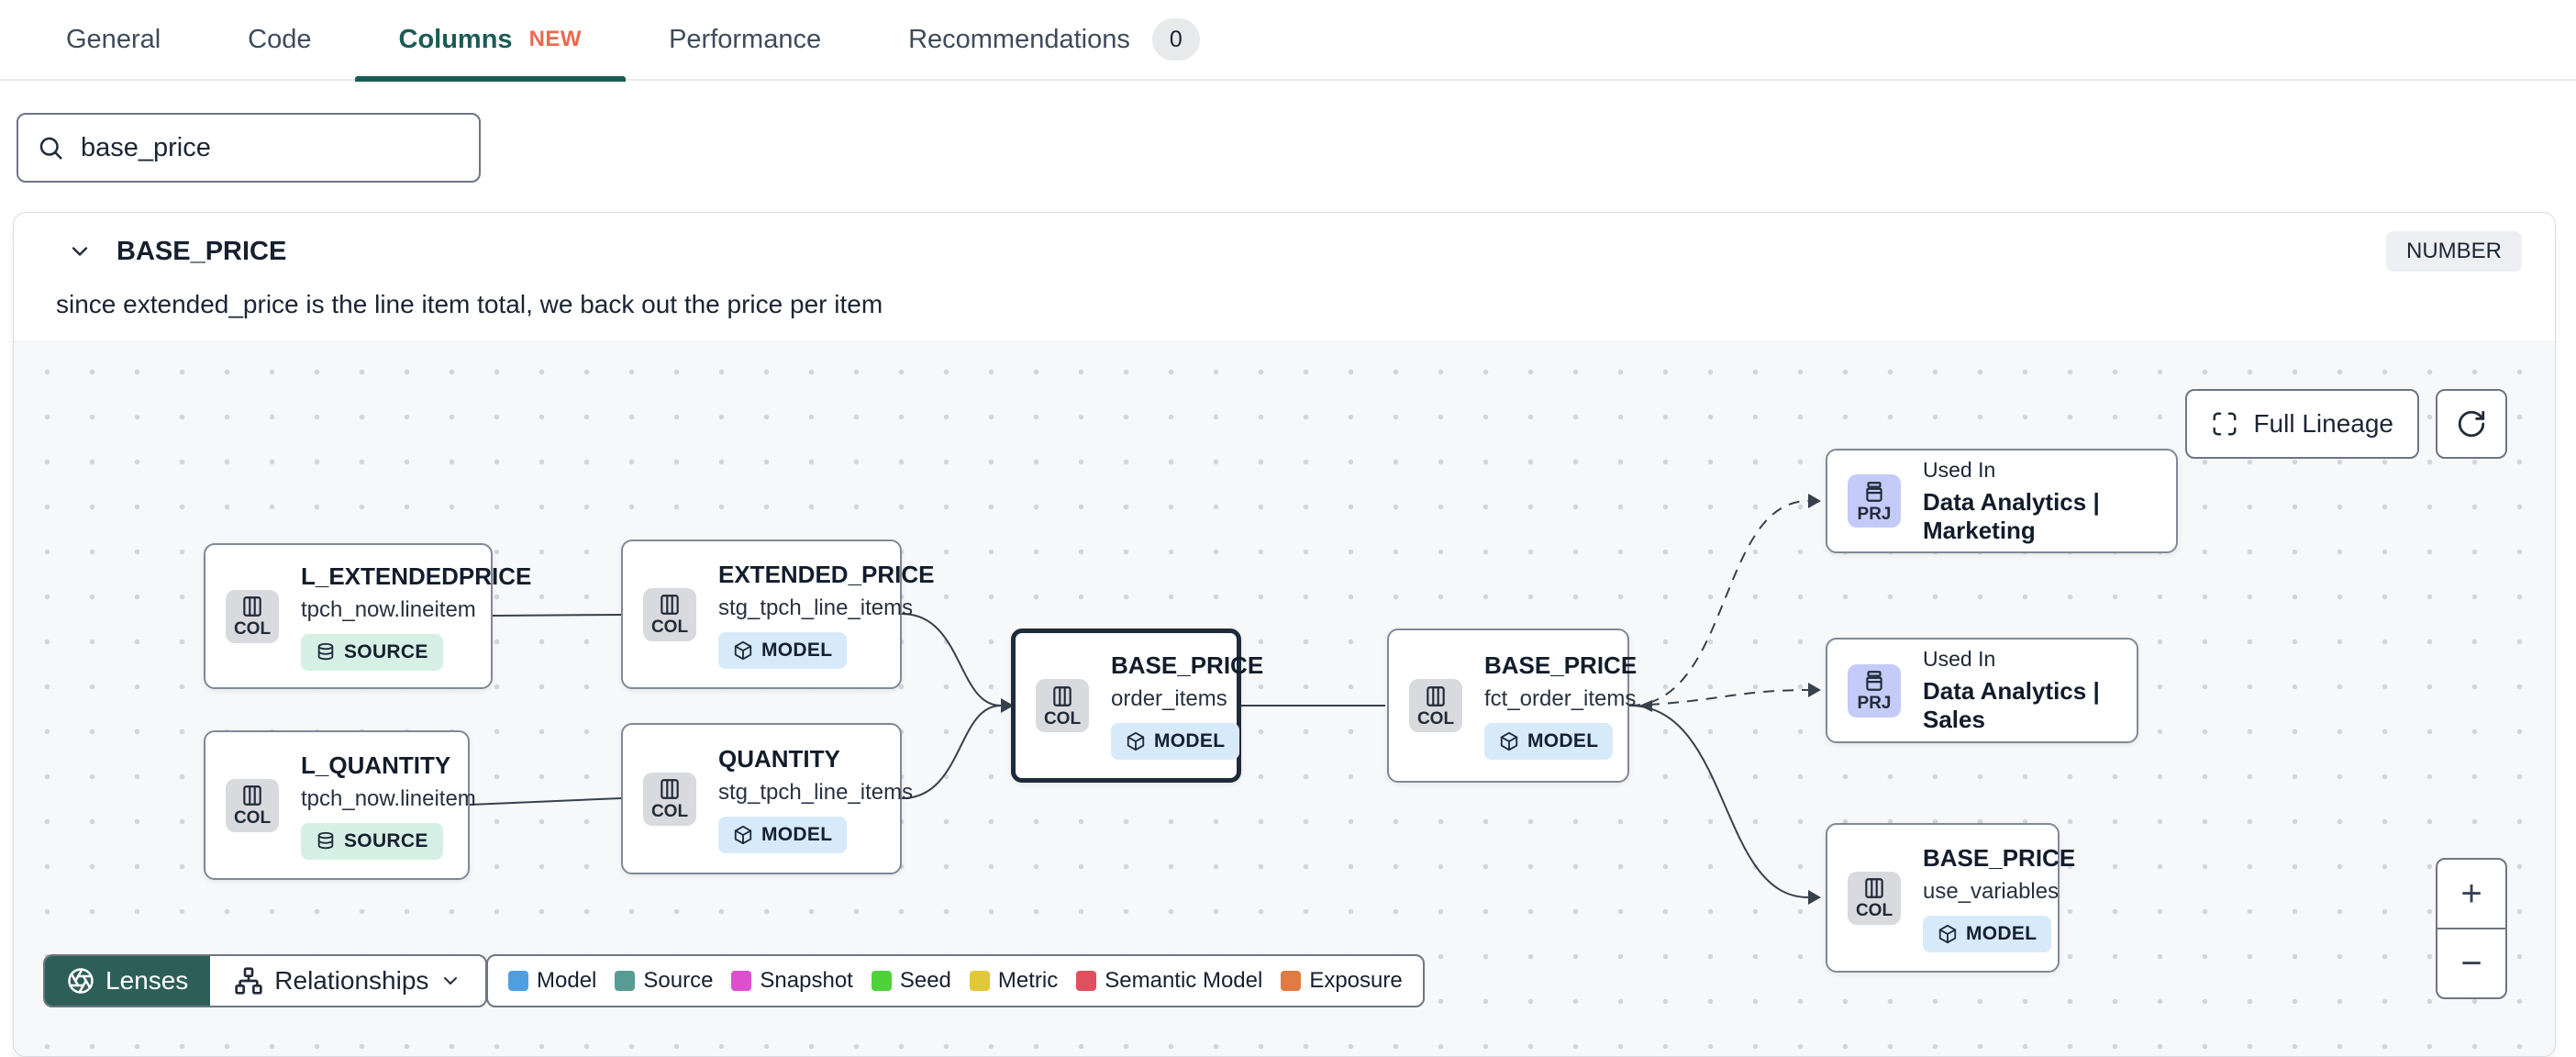 This screenshot has height=1057, width=2576. What do you see at coordinates (826, 615) in the screenshot?
I see `node-body: EXTENDED_PRICE stg_tpch_line_items MODEL` at bounding box center [826, 615].